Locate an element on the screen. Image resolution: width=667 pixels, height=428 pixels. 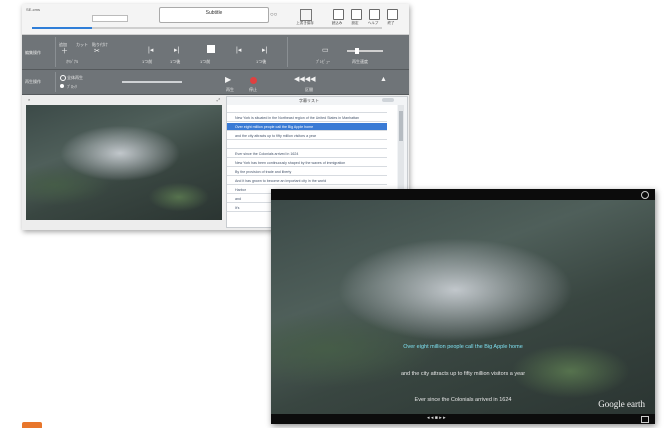
edit-label-7: 1つ後 is located at coordinates (261, 61).